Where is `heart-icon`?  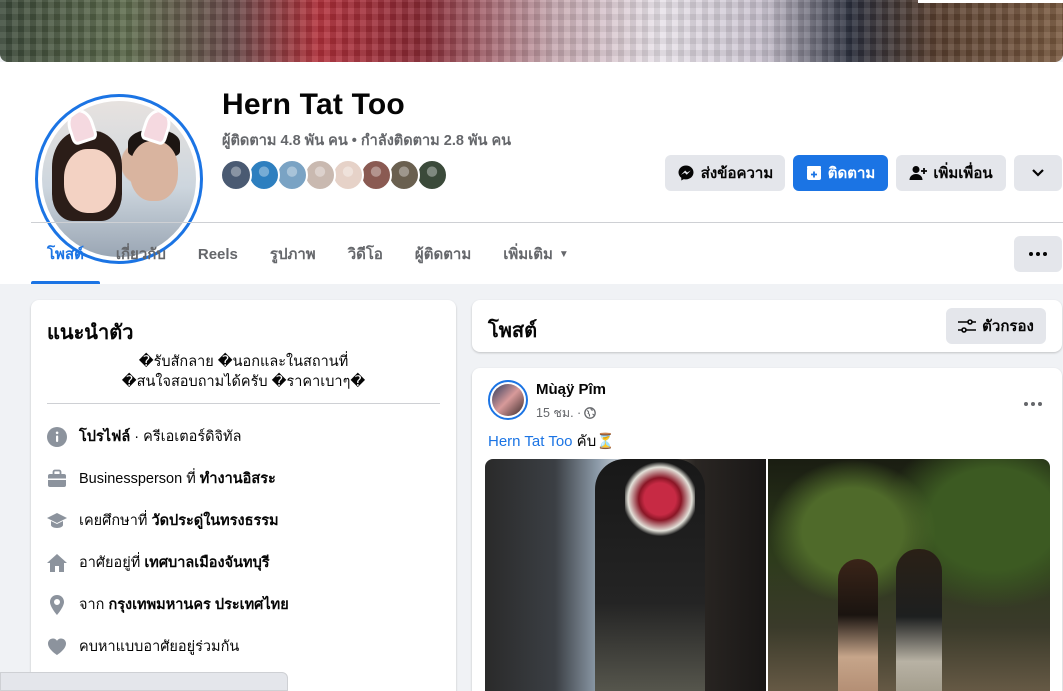
heart-icon is located at coordinates (57, 647).